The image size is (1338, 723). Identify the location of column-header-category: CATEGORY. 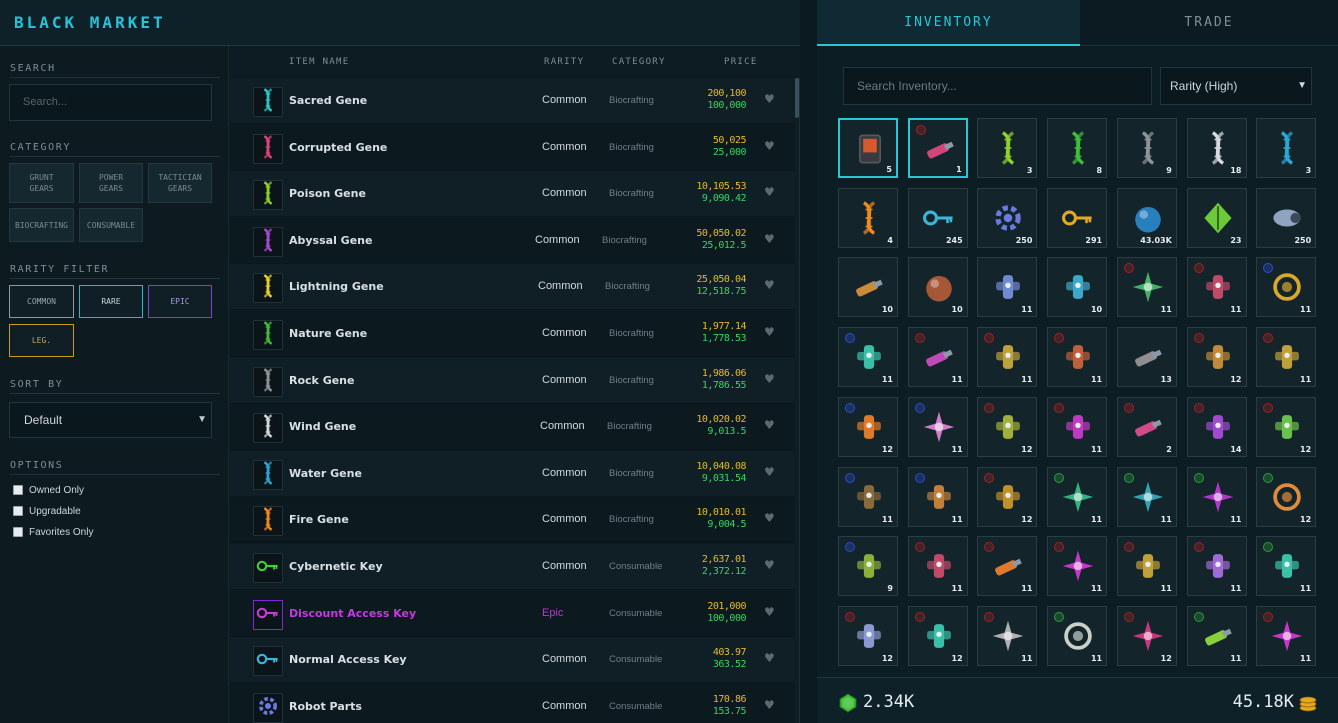
(639, 62).